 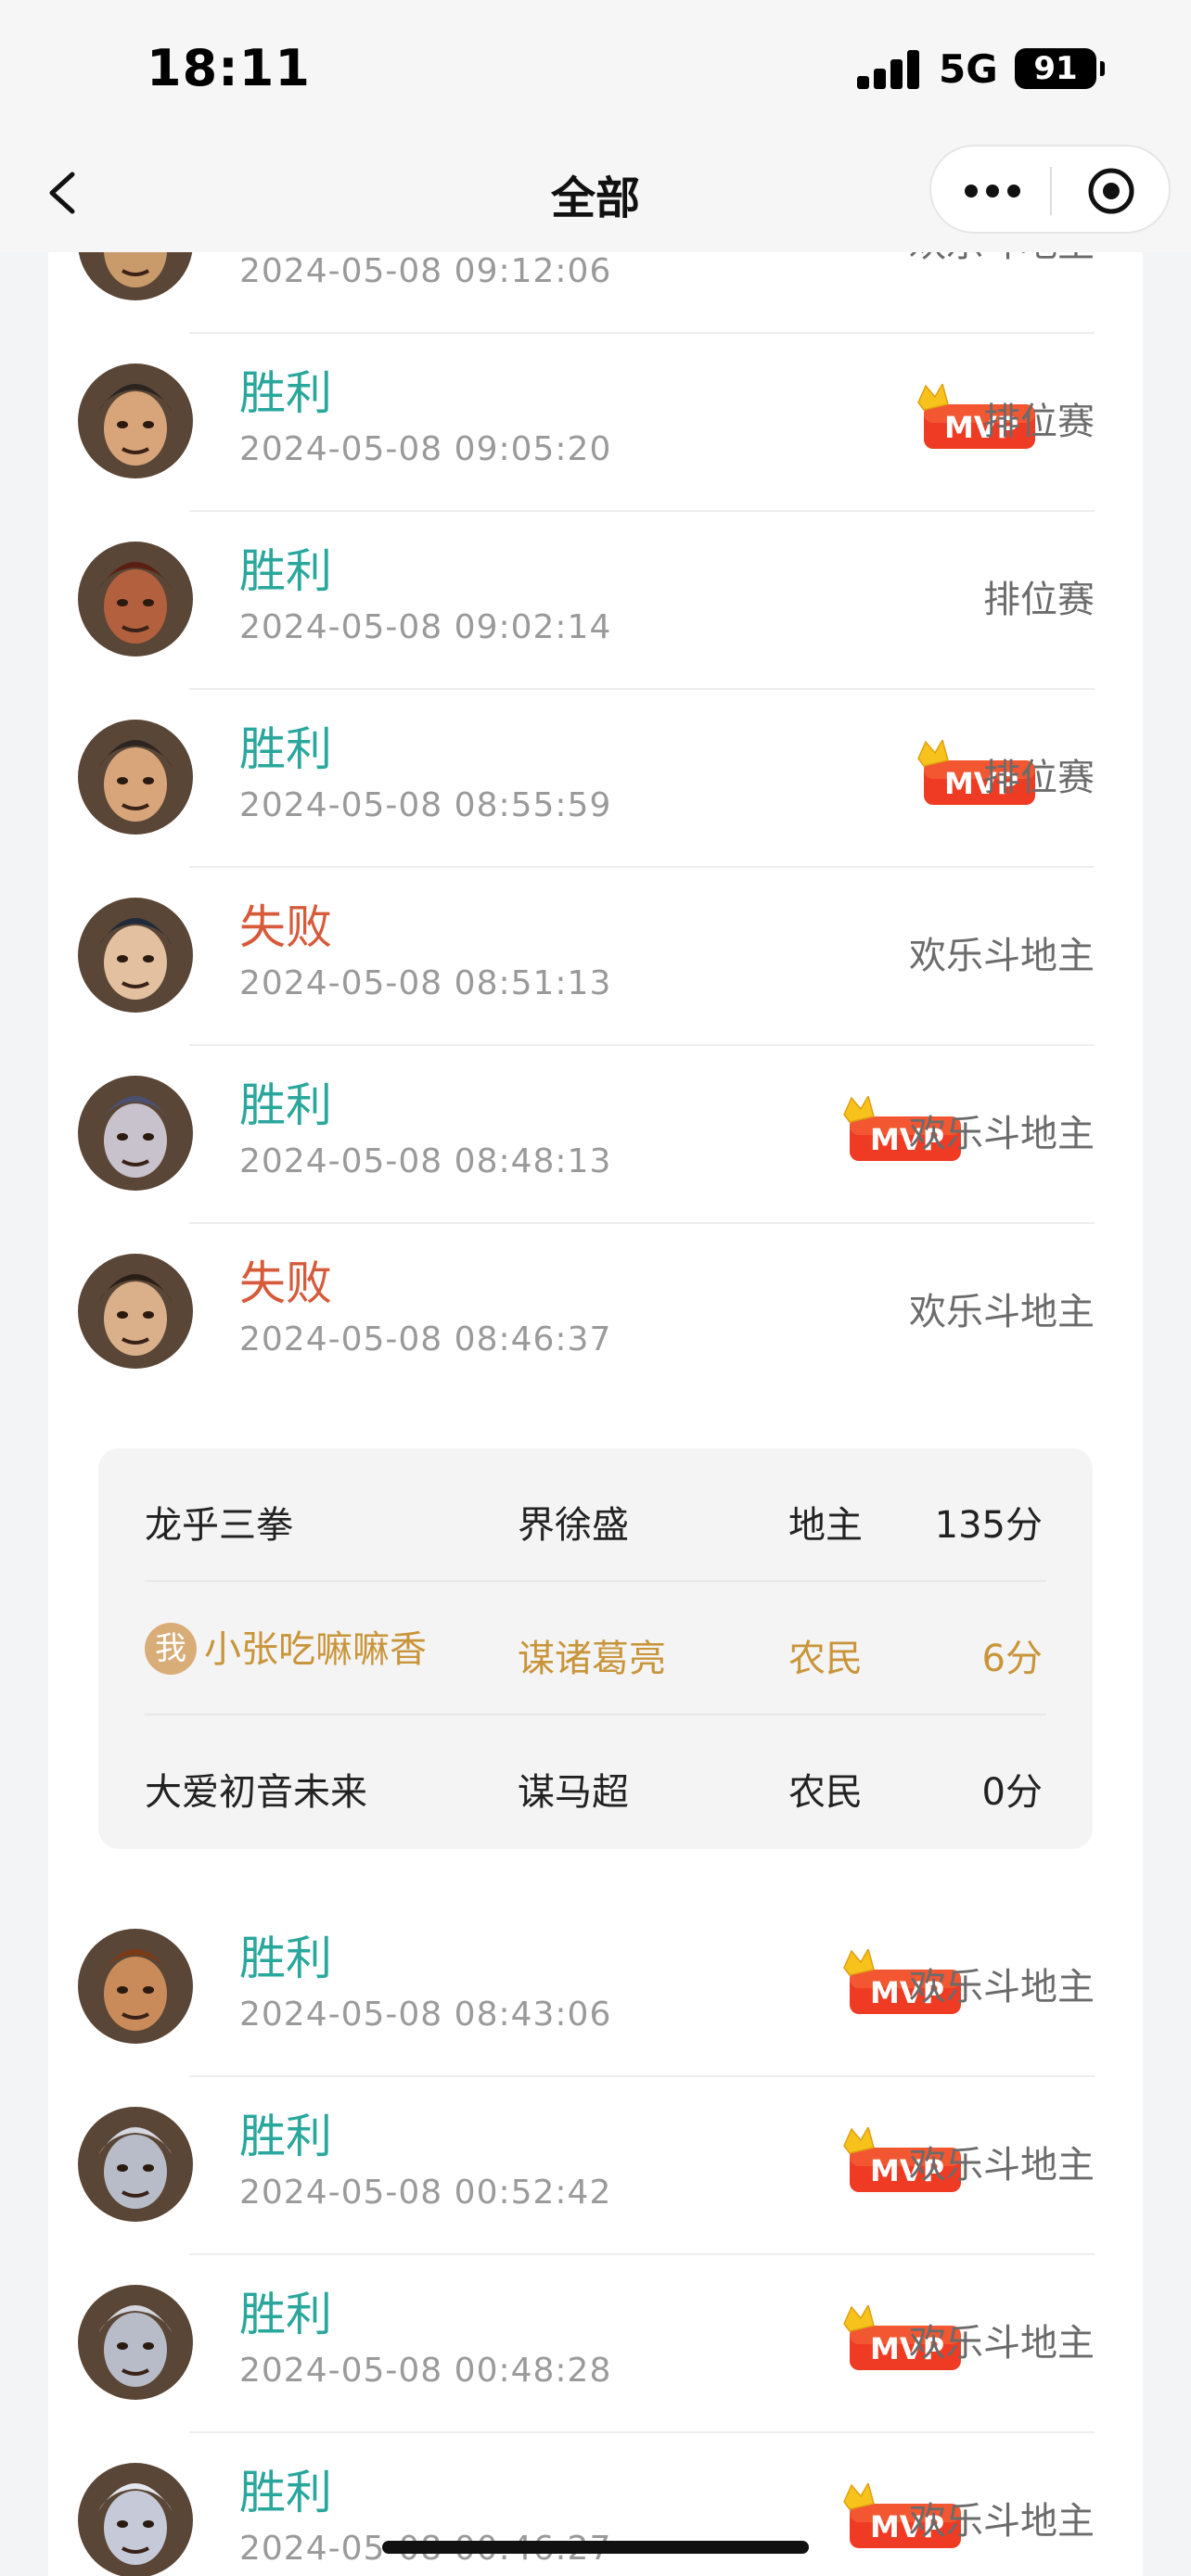 What do you see at coordinates (425, 271) in the screenshot?
I see `match-time: 2024-05-08 09:12:06` at bounding box center [425, 271].